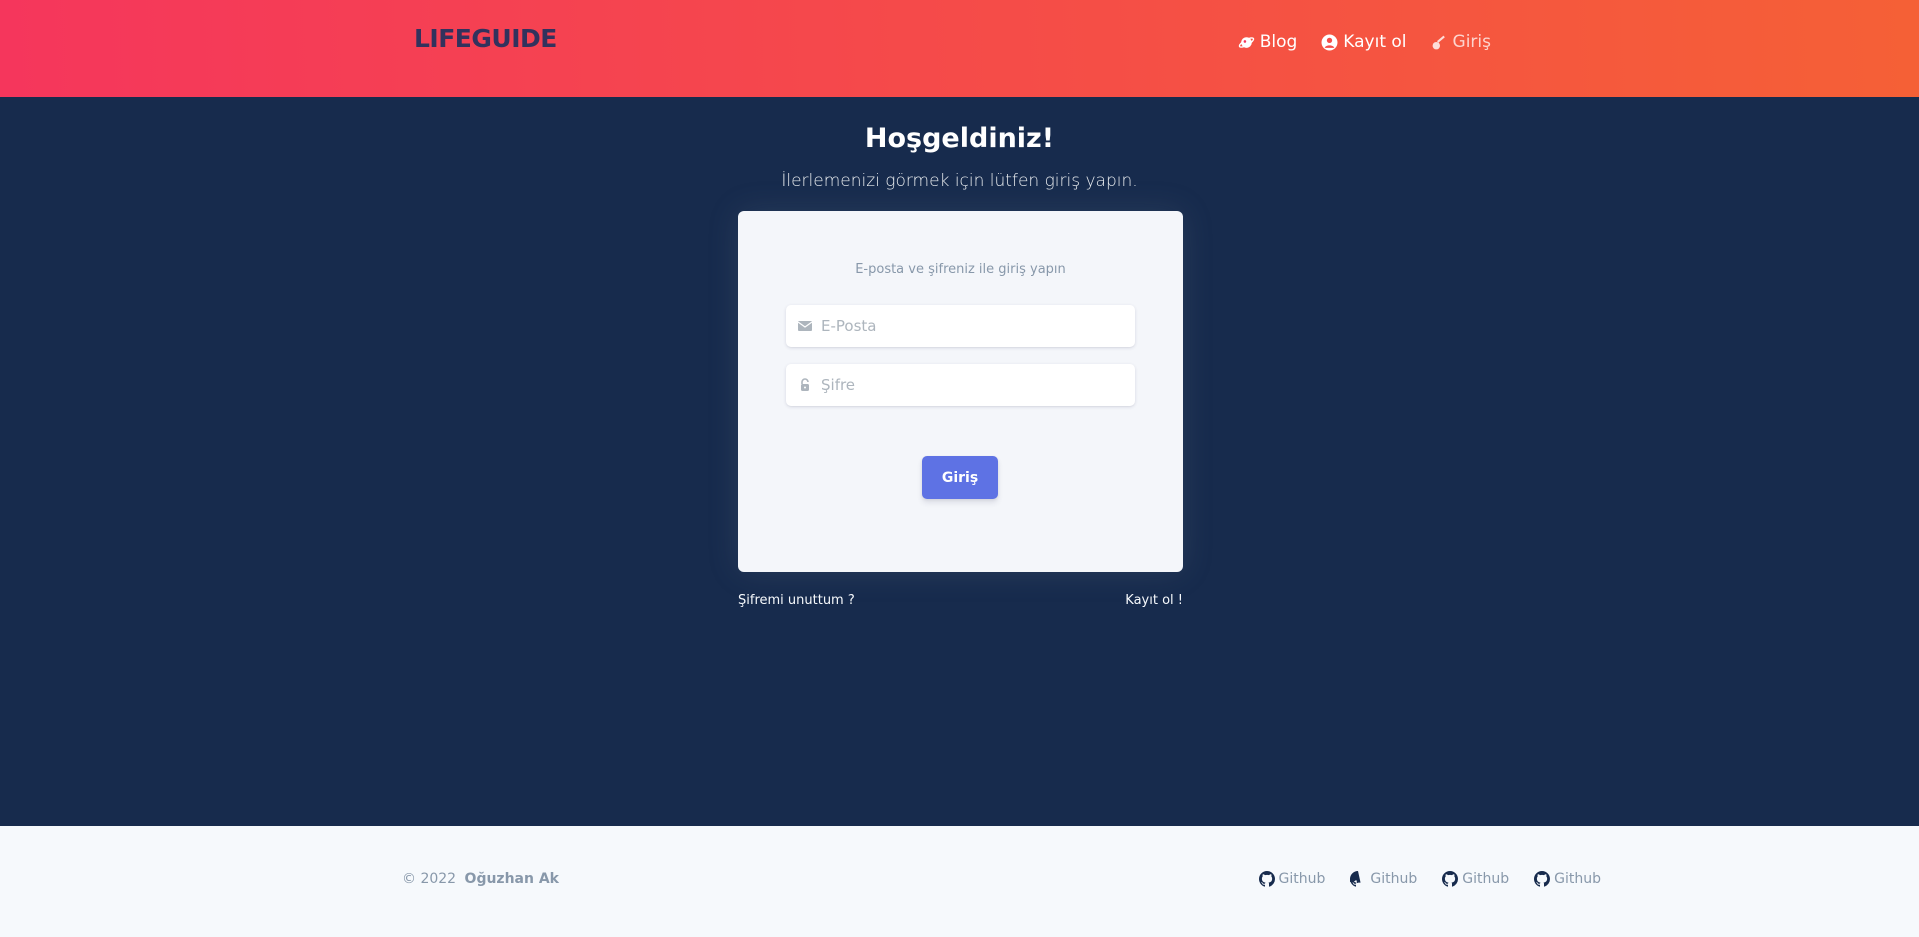 The image size is (1919, 937). I want to click on footer-links: Github Github Github Github, so click(1429, 879).